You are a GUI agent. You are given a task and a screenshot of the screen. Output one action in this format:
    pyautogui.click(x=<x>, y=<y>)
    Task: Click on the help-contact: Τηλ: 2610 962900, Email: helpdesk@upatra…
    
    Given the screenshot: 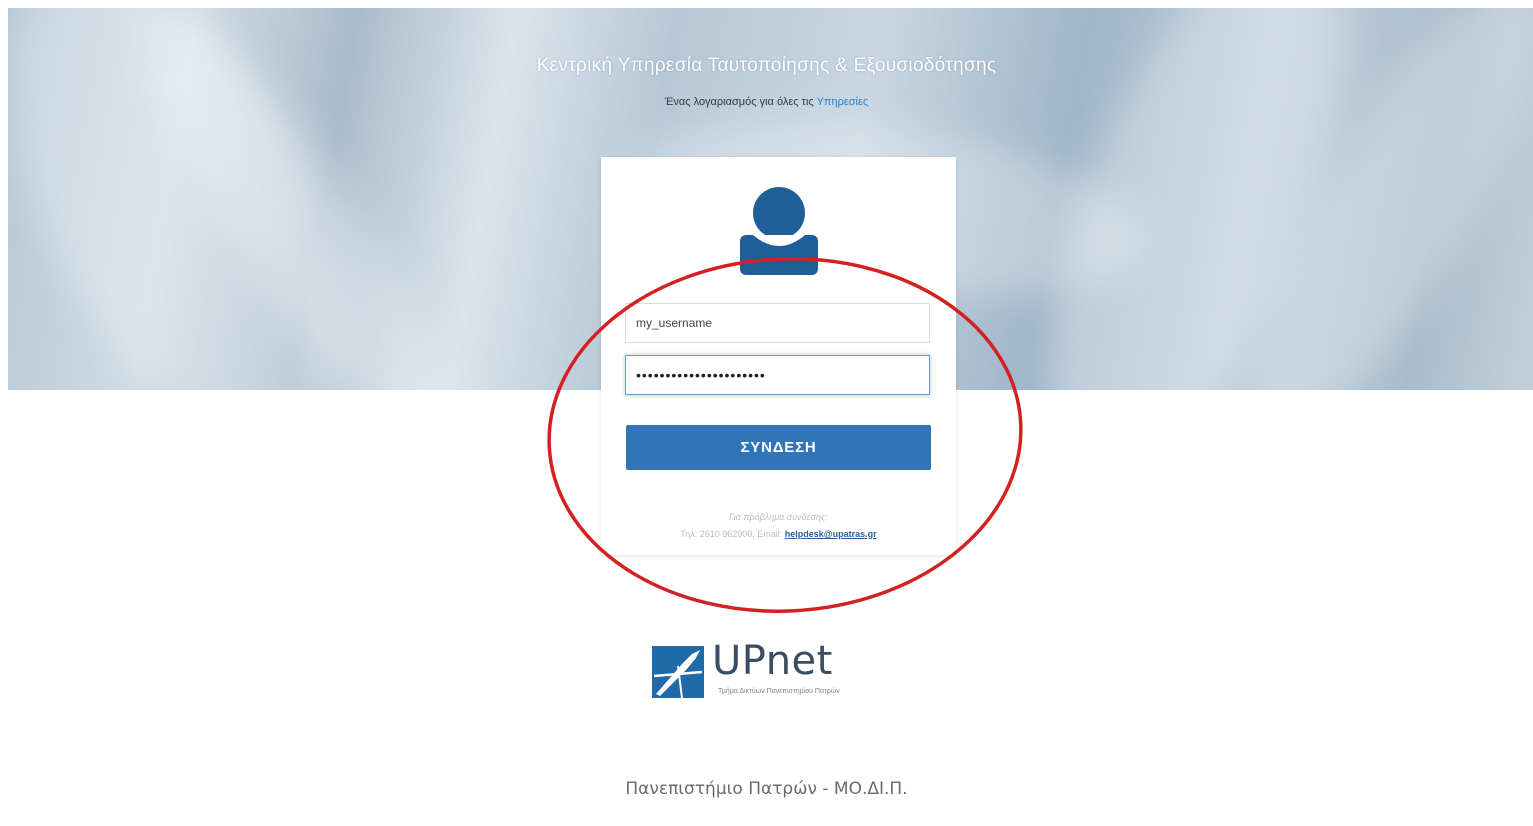 What is the action you would take?
    pyautogui.click(x=778, y=534)
    